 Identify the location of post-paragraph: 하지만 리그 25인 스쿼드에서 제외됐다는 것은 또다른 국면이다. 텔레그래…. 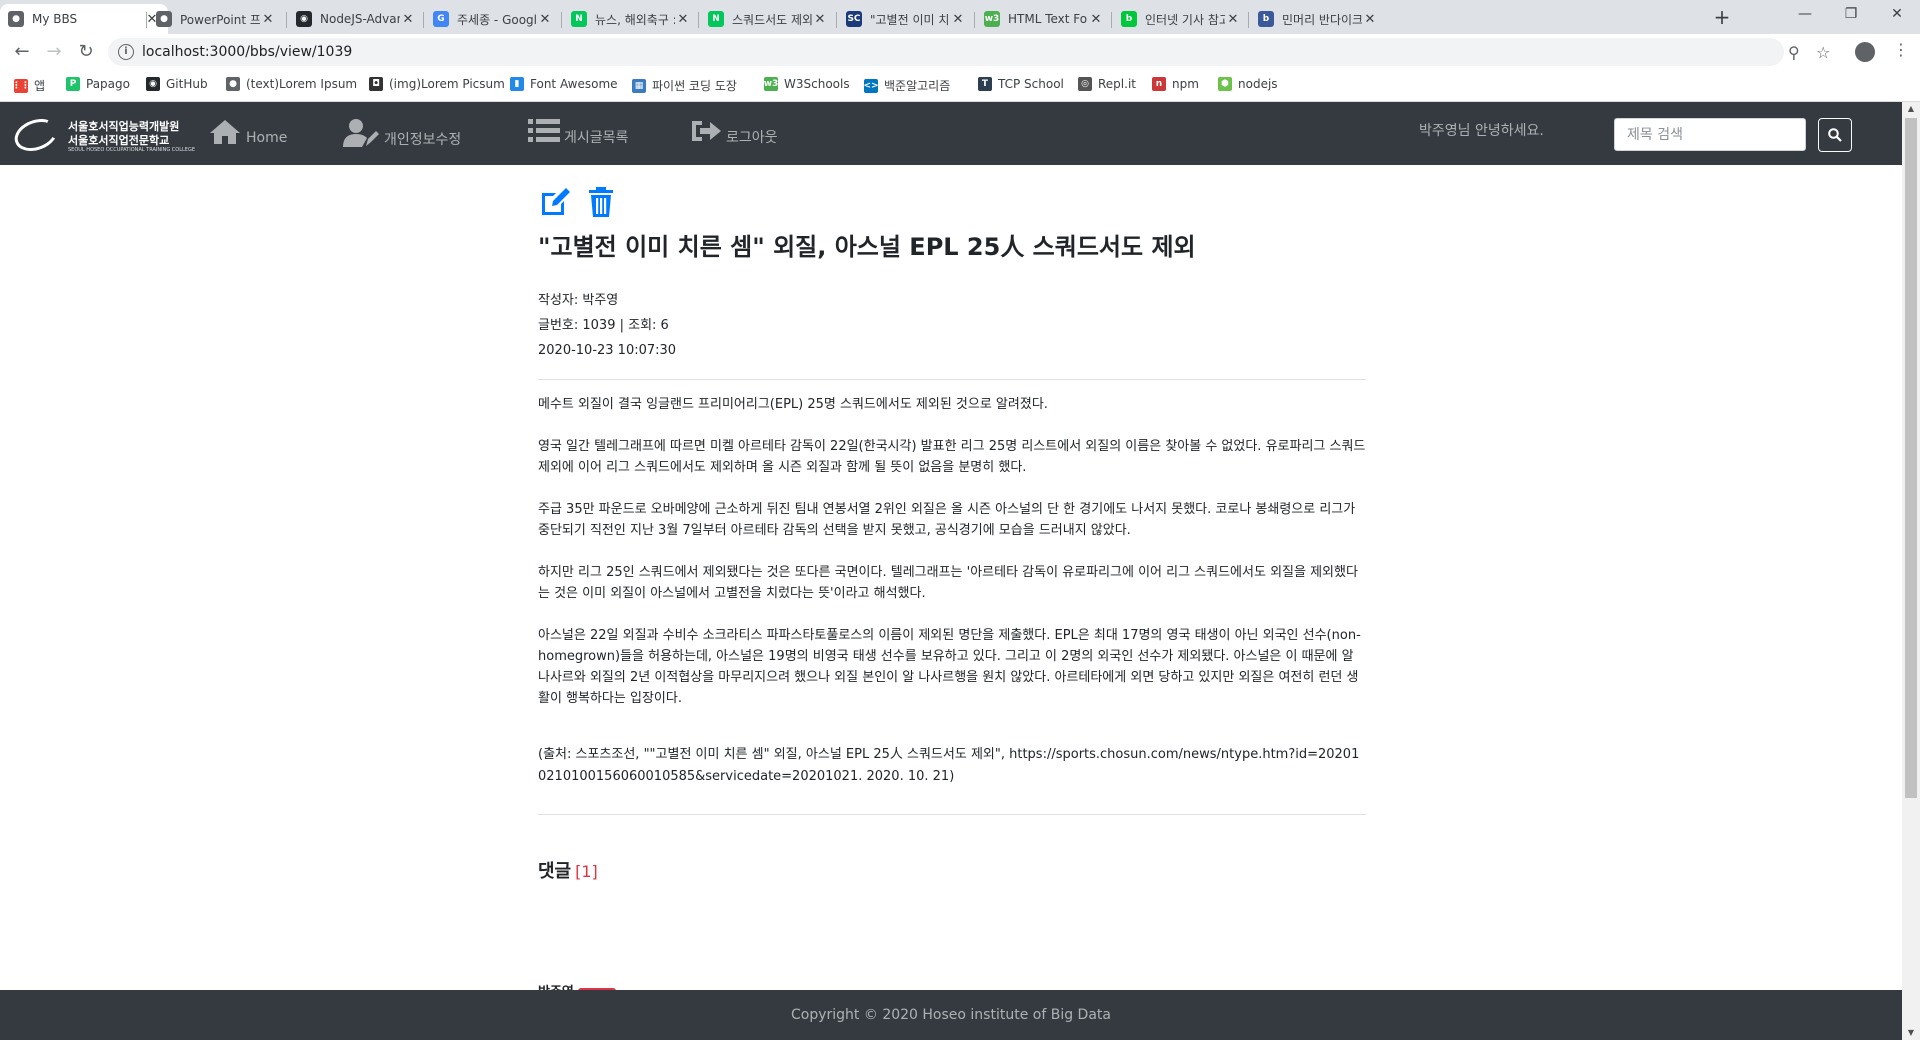
(948, 583).